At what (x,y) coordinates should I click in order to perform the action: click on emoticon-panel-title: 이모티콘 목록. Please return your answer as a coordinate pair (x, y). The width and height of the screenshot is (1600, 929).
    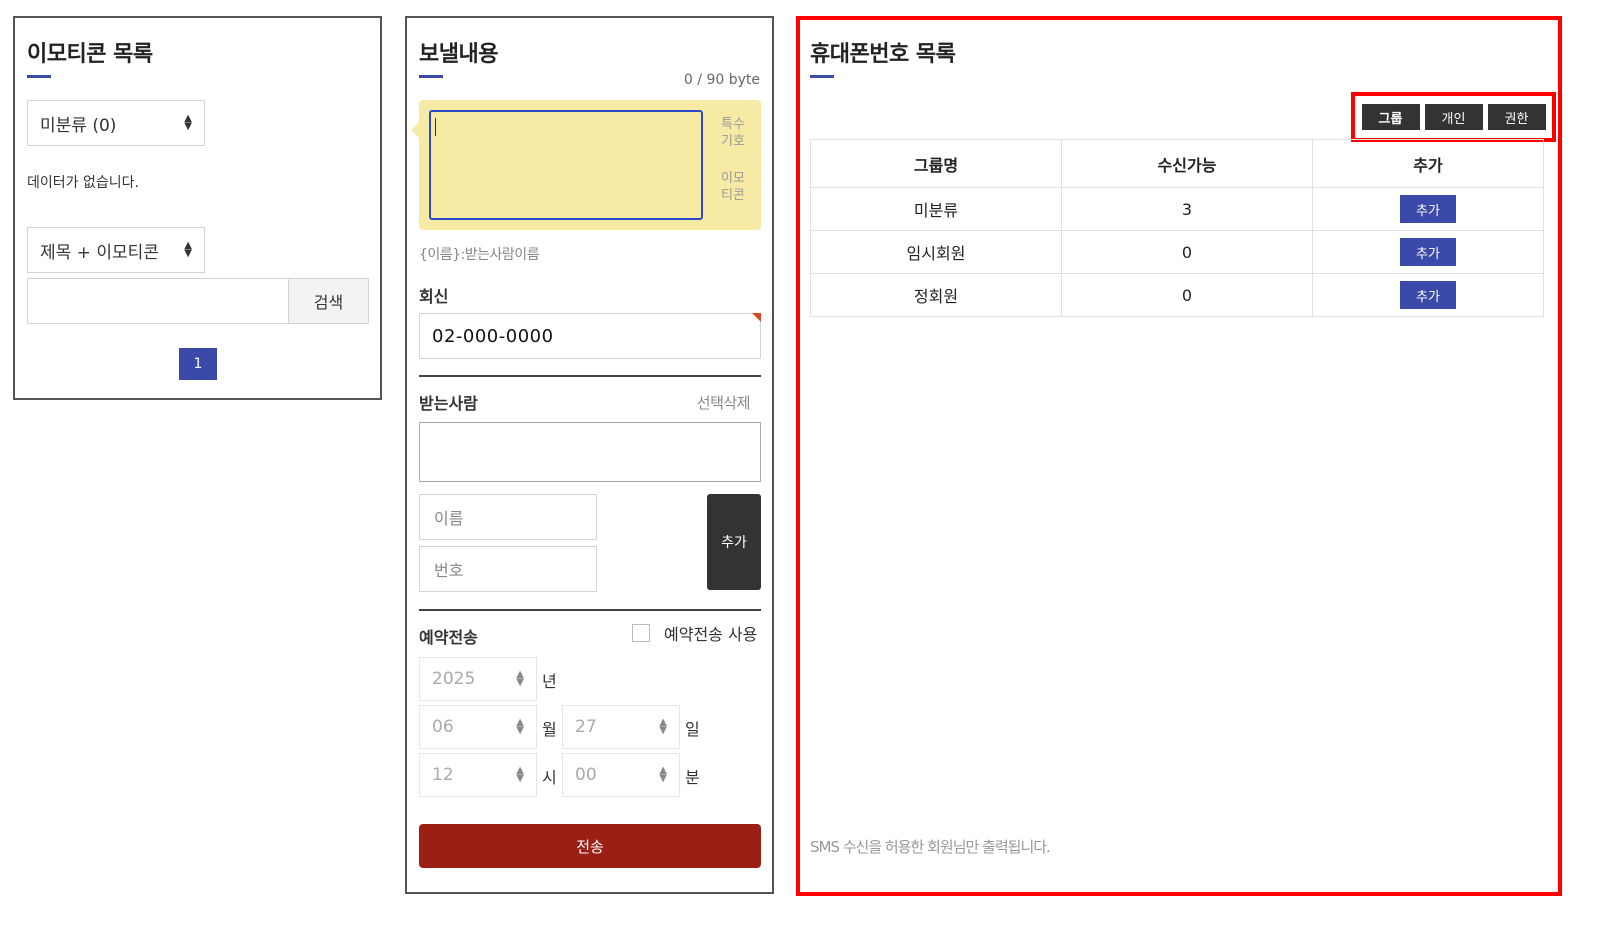
    Looking at the image, I should click on (90, 54).